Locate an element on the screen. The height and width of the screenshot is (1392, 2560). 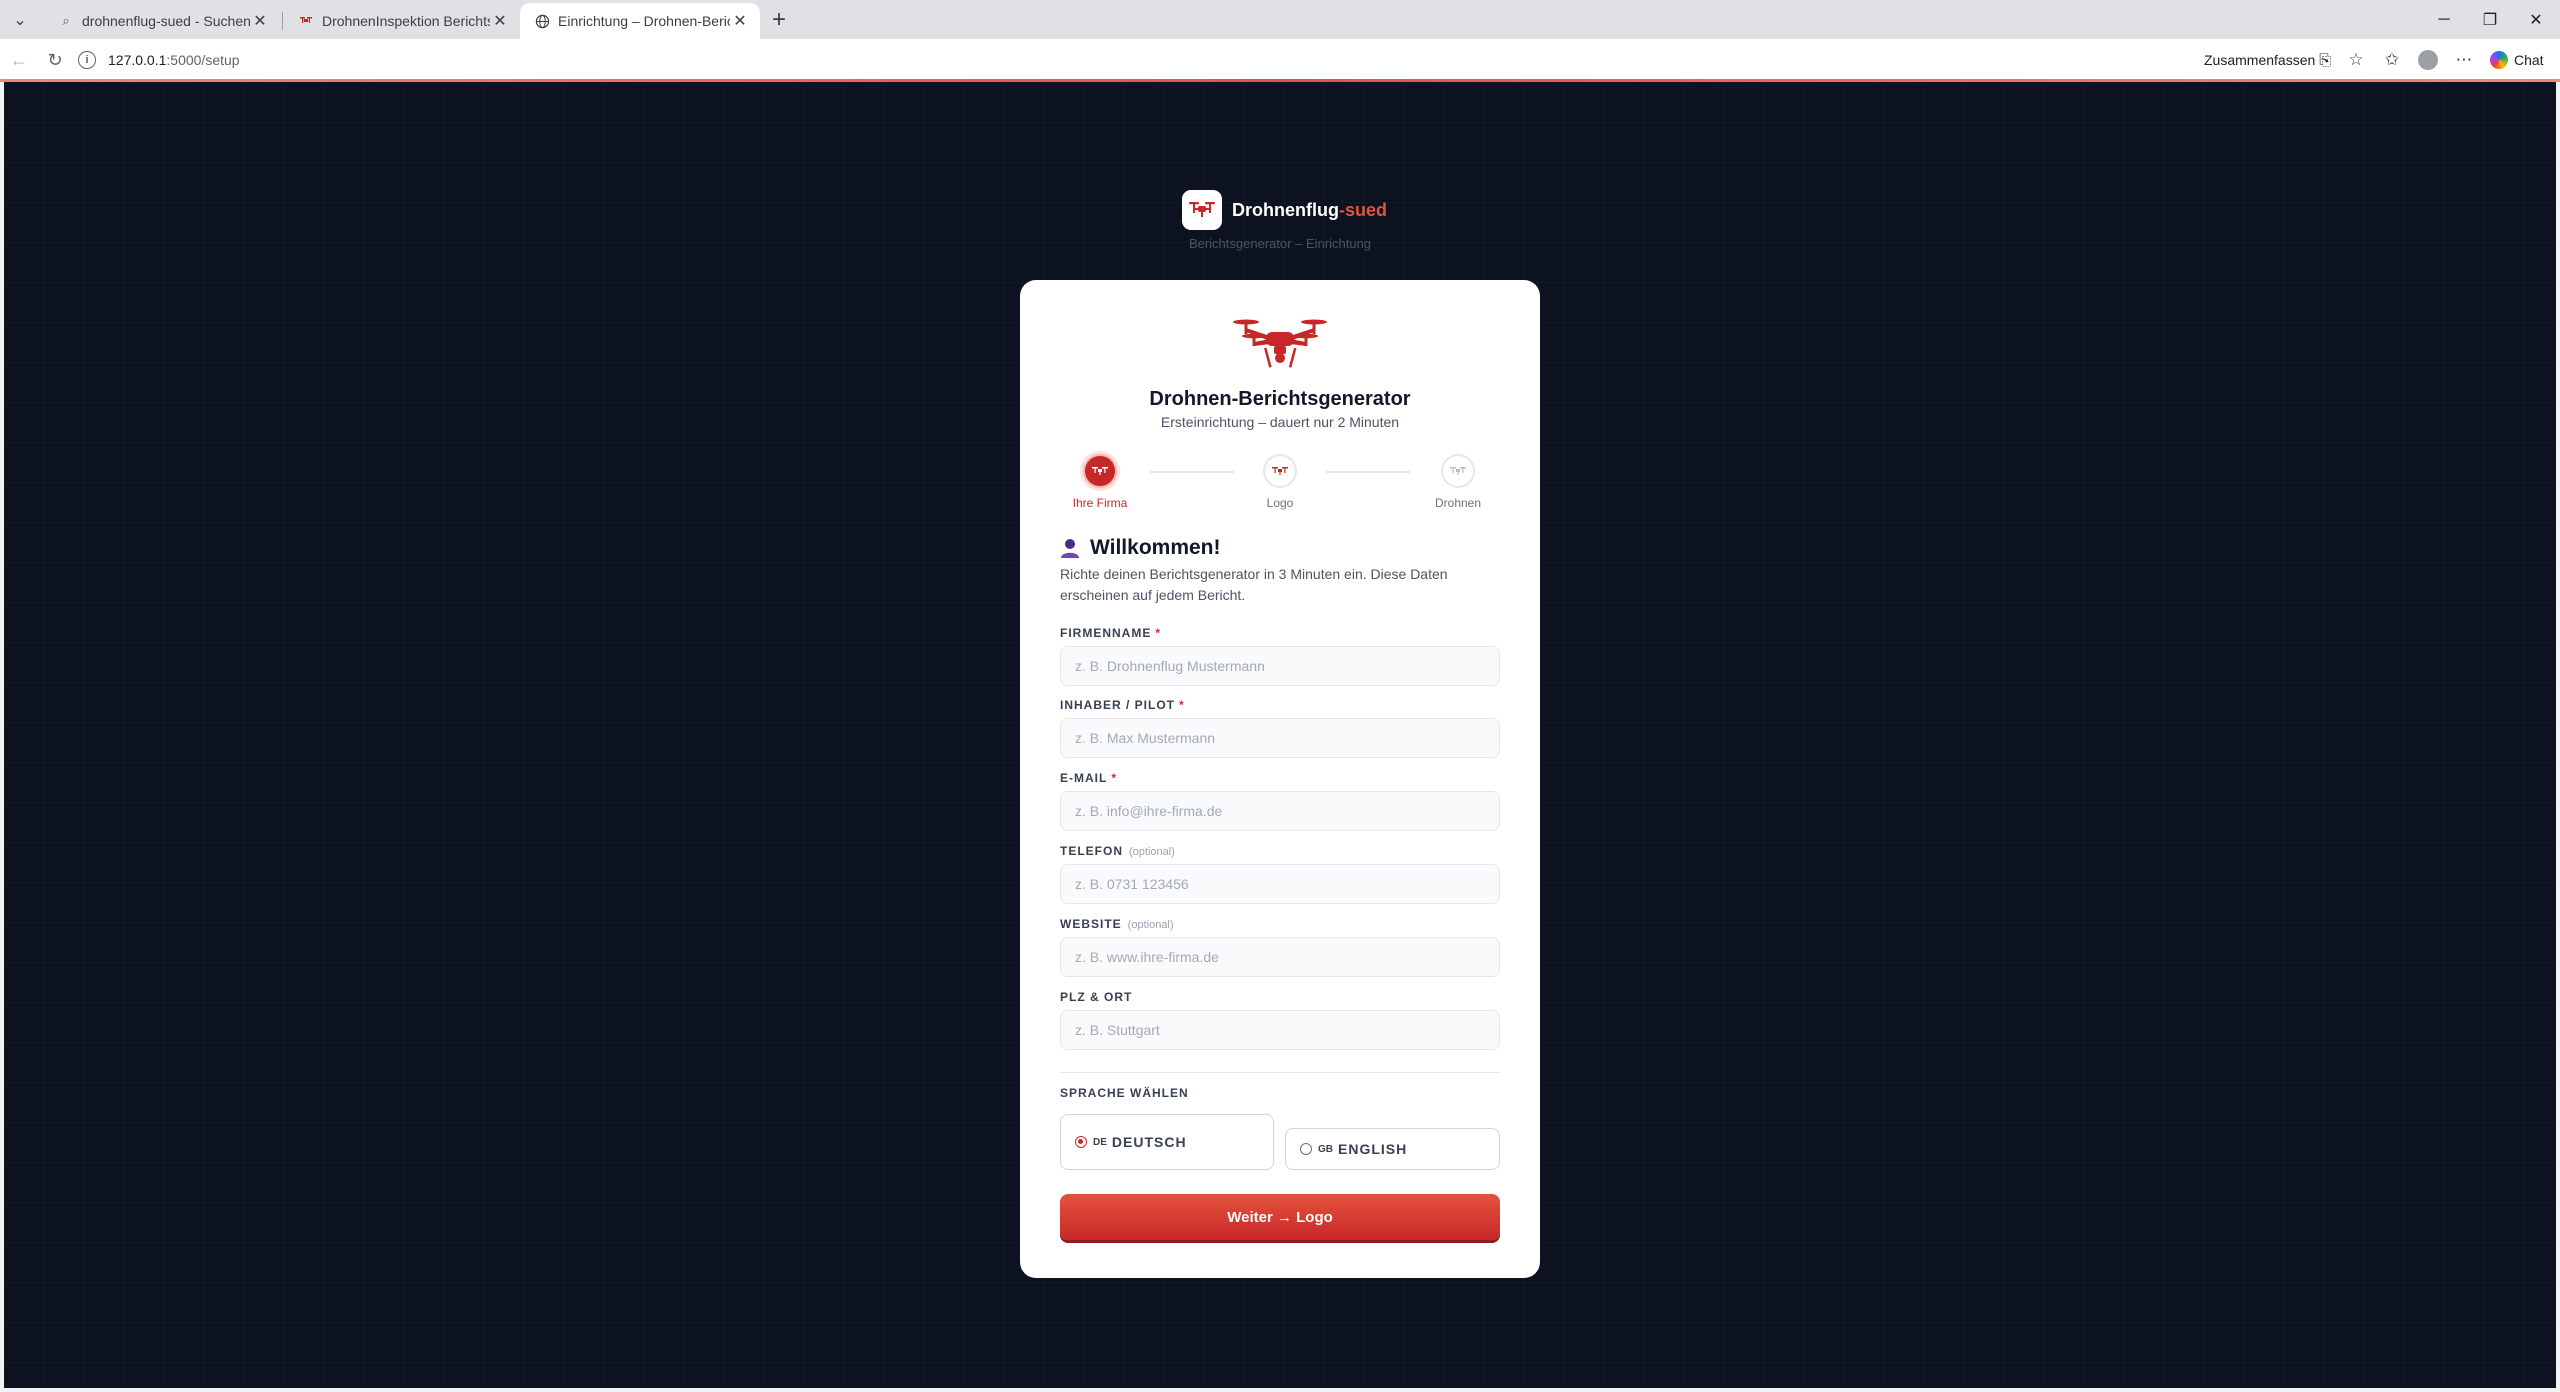
phone-label-text: TELEFON is located at coordinates (1091, 851).